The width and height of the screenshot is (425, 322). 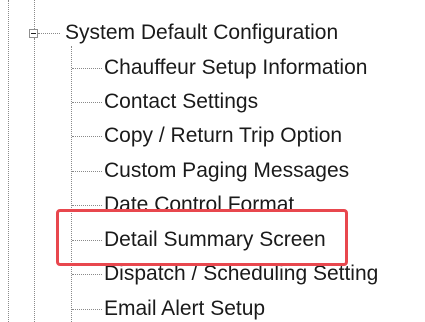 I want to click on highlight-annotation, so click(x=202, y=237).